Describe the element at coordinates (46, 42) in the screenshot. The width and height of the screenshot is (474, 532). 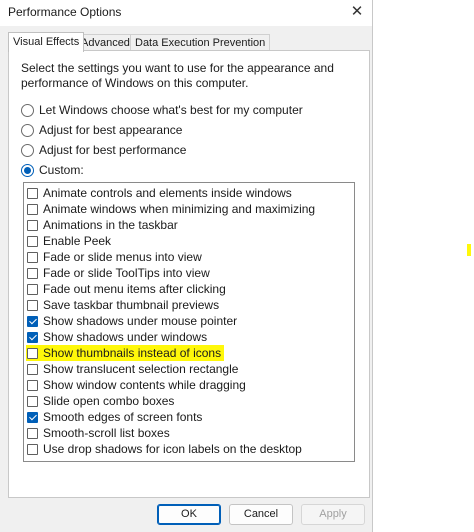
I see `tab-visual-effects: Visual Effects` at that location.